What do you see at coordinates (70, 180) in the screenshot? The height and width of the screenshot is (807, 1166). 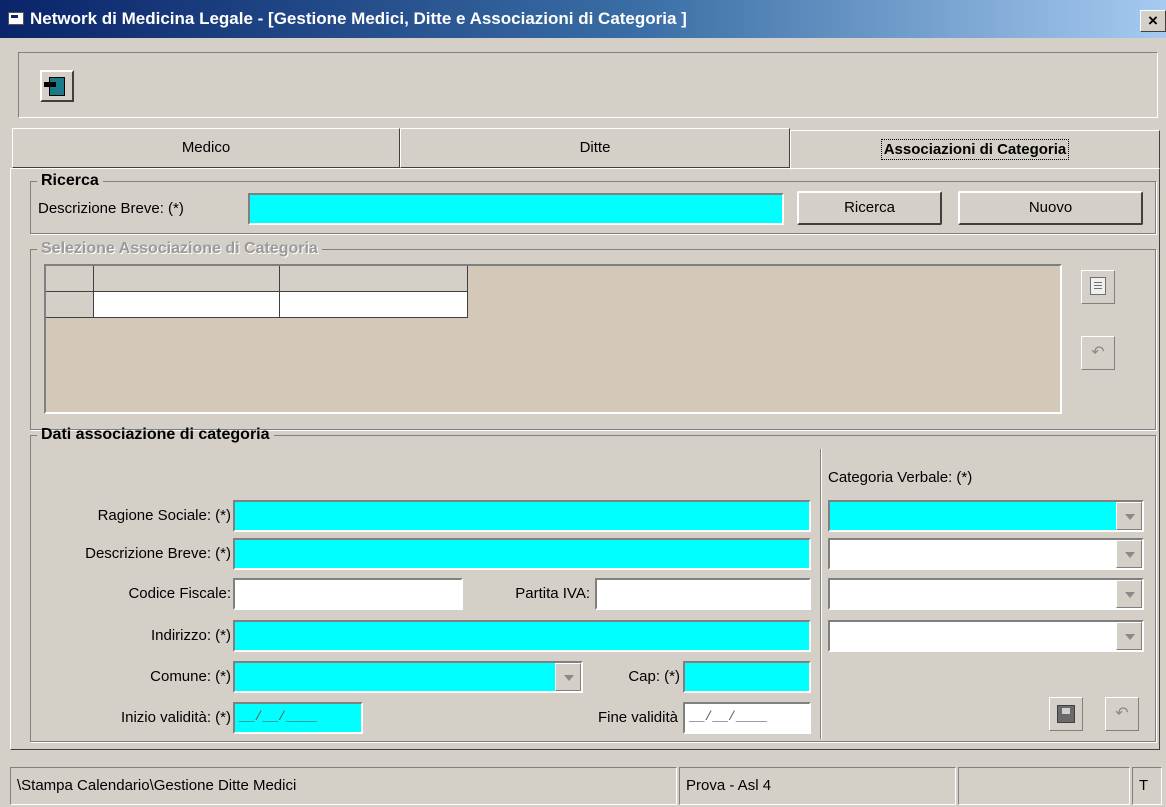 I see `search-legend: Ricerca` at bounding box center [70, 180].